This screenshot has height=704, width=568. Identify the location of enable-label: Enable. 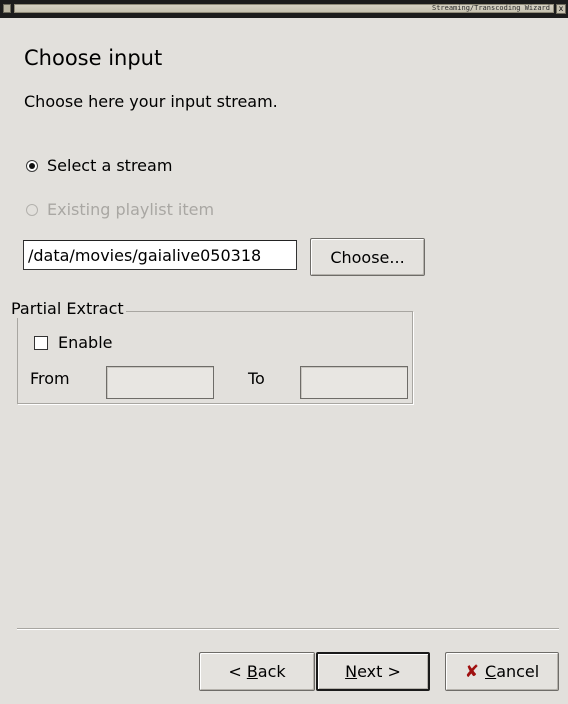
(85, 342).